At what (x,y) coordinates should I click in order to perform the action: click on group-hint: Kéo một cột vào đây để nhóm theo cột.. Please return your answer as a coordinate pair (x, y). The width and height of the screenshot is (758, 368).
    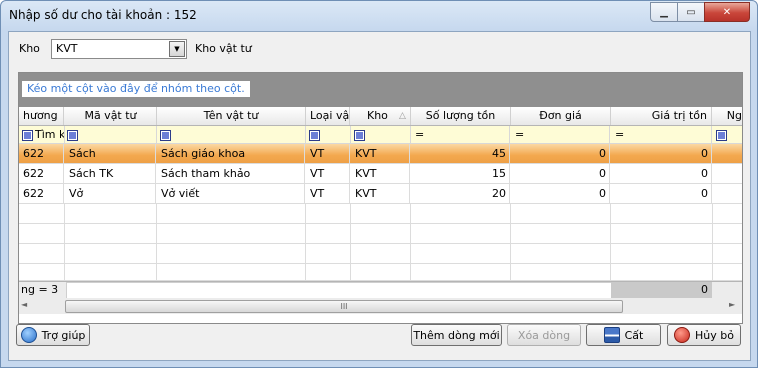
    Looking at the image, I should click on (136, 89).